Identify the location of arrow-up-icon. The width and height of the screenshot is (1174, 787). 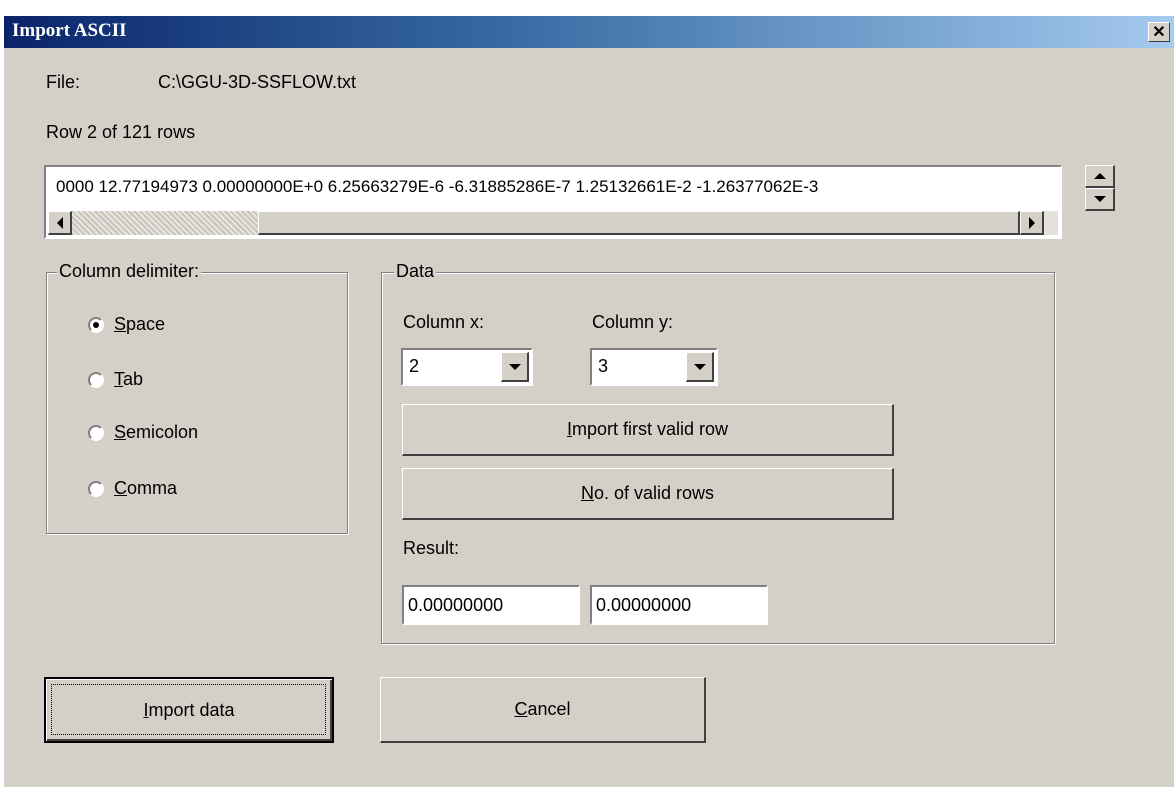
(1099, 176).